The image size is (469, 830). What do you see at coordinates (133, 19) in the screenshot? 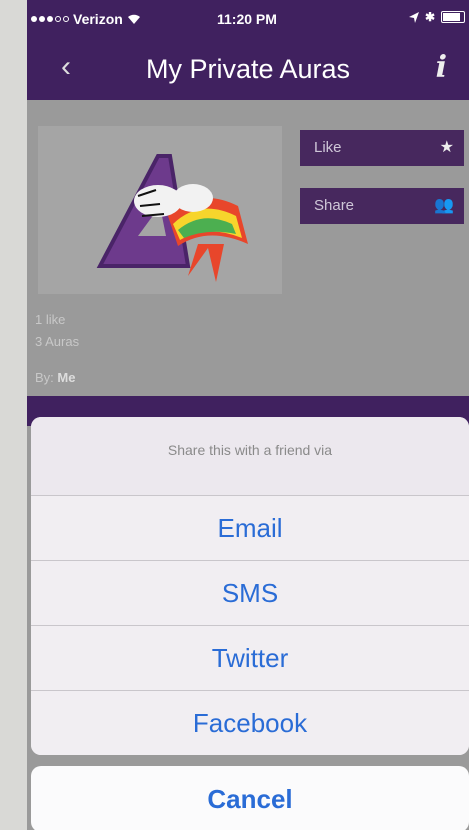
I see `wifi-icon` at bounding box center [133, 19].